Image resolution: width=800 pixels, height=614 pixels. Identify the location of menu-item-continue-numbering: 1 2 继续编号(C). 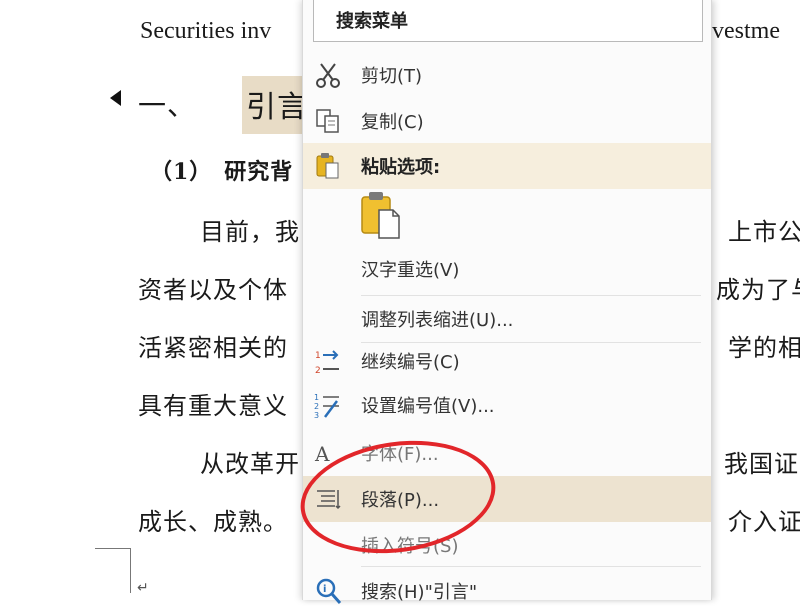
(507, 361).